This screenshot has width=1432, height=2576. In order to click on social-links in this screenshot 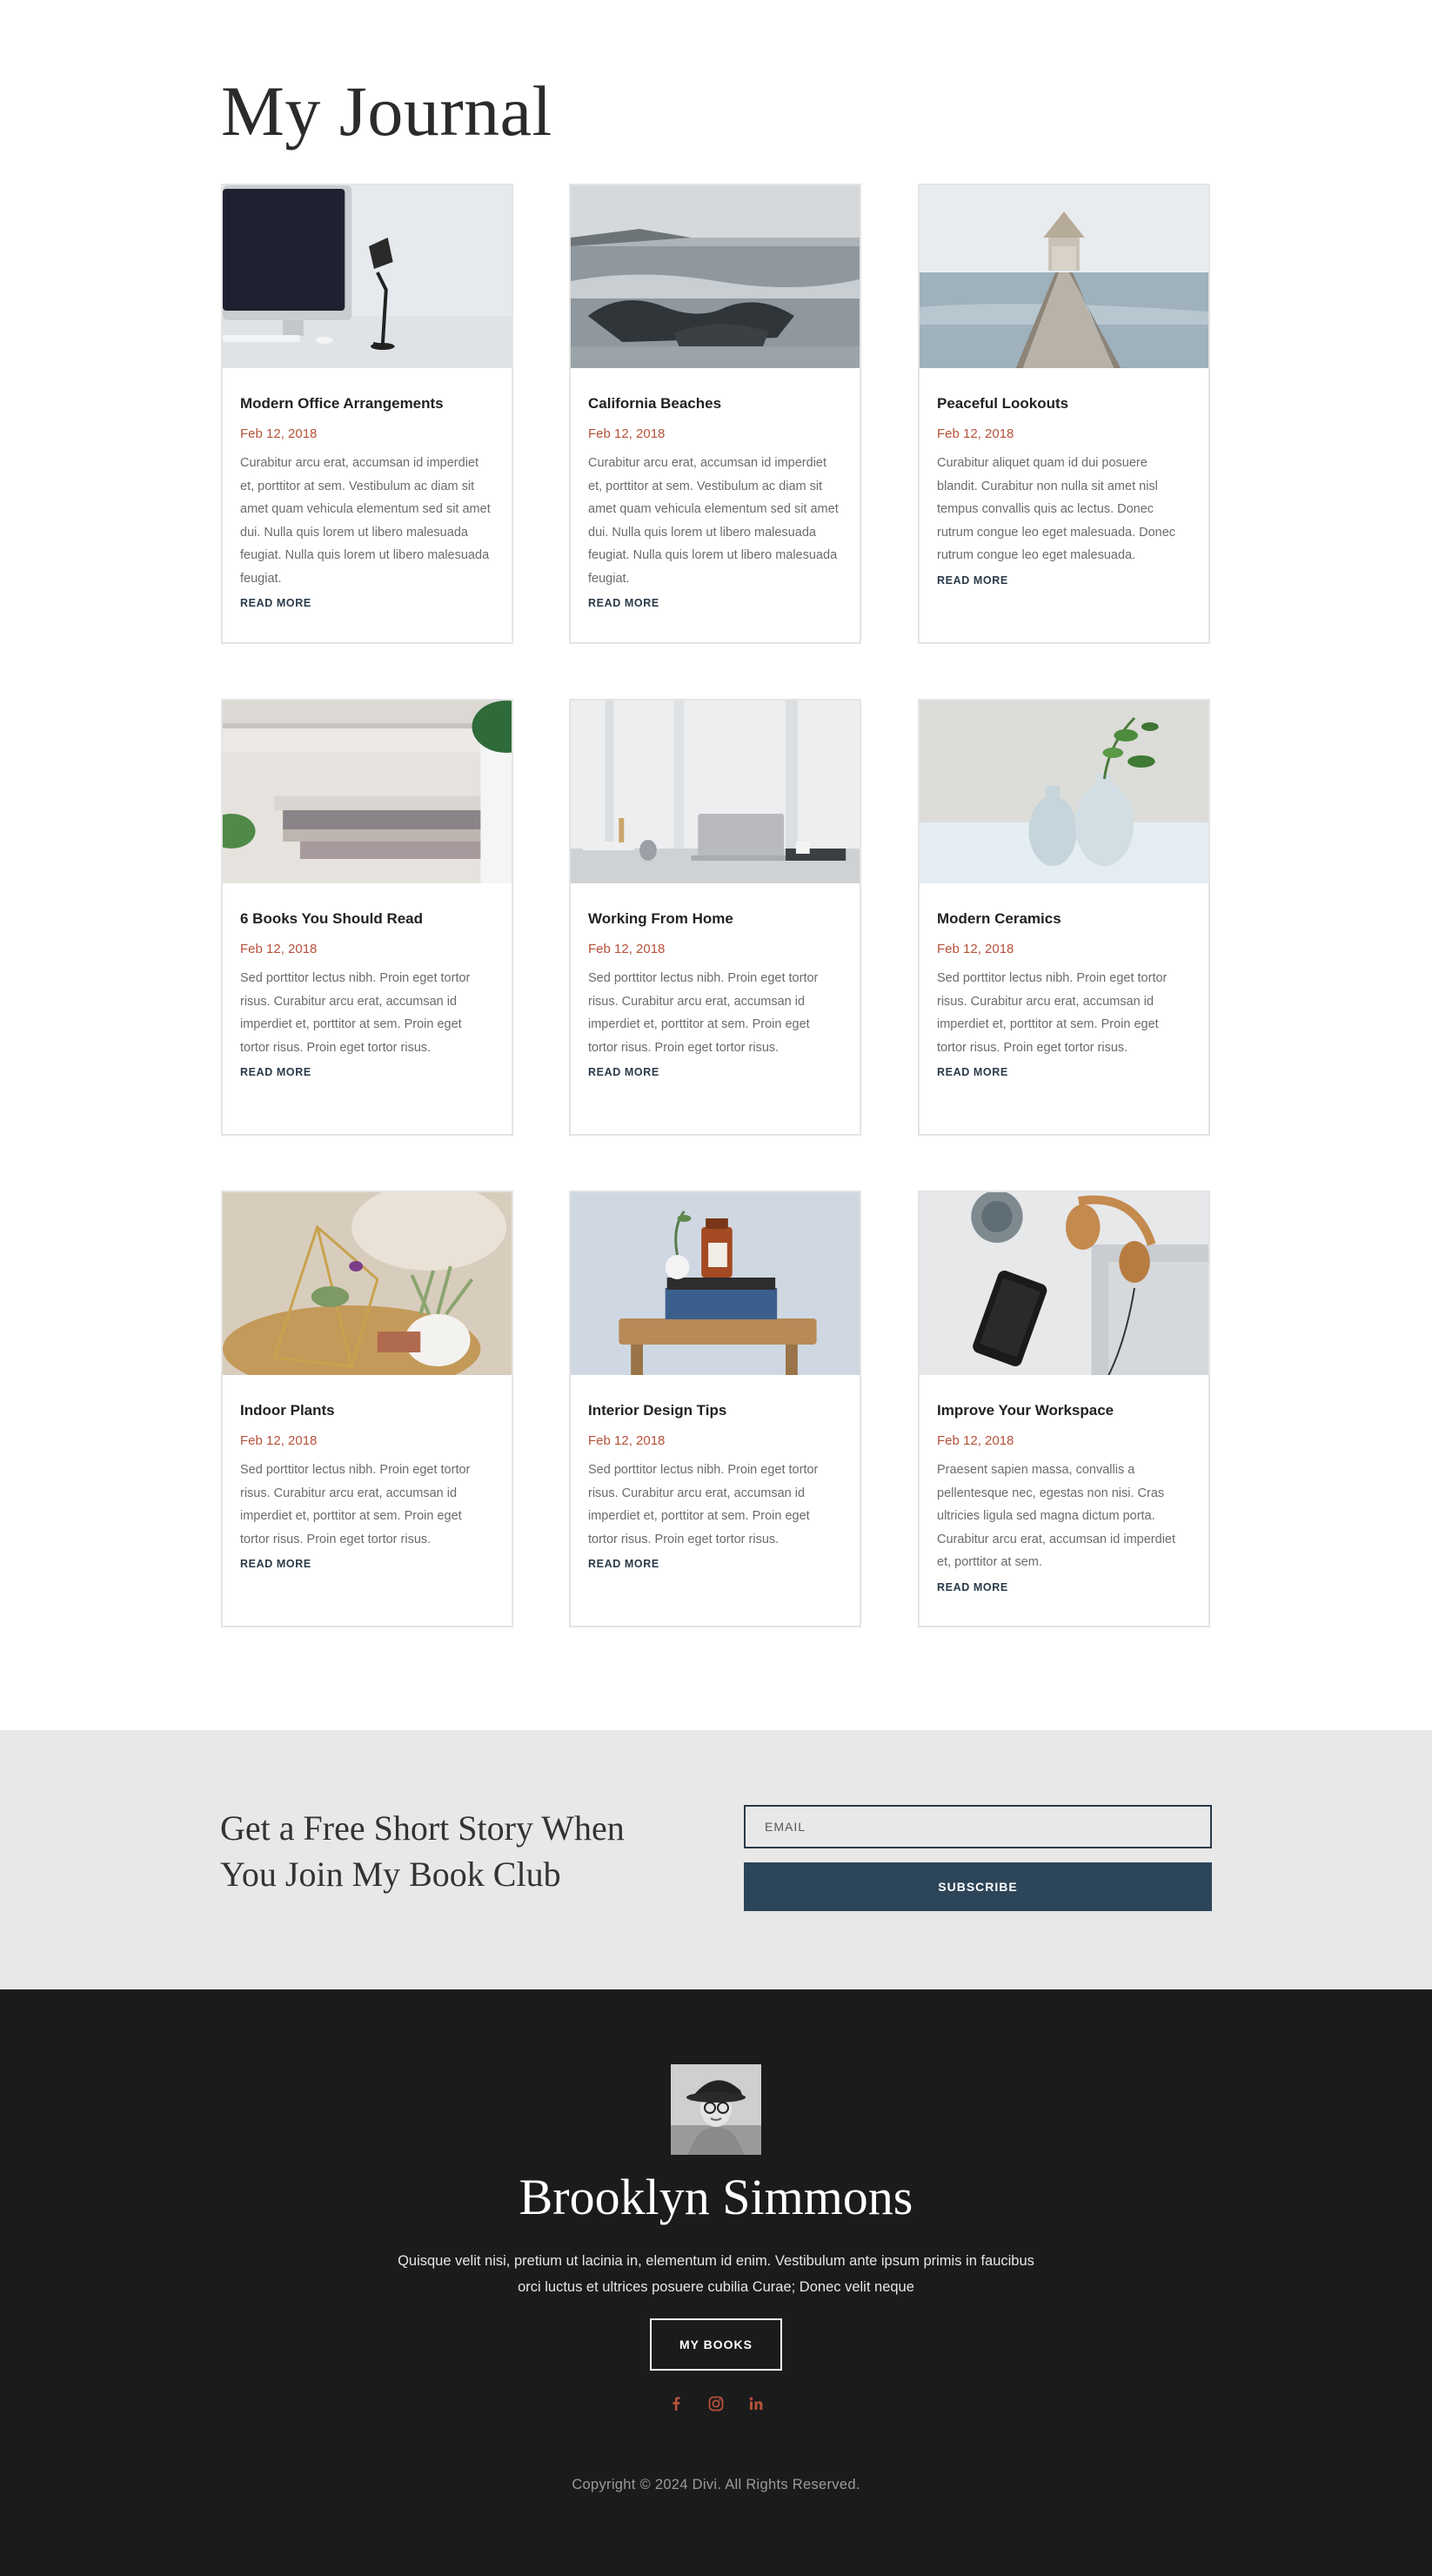, I will do `click(716, 2403)`.